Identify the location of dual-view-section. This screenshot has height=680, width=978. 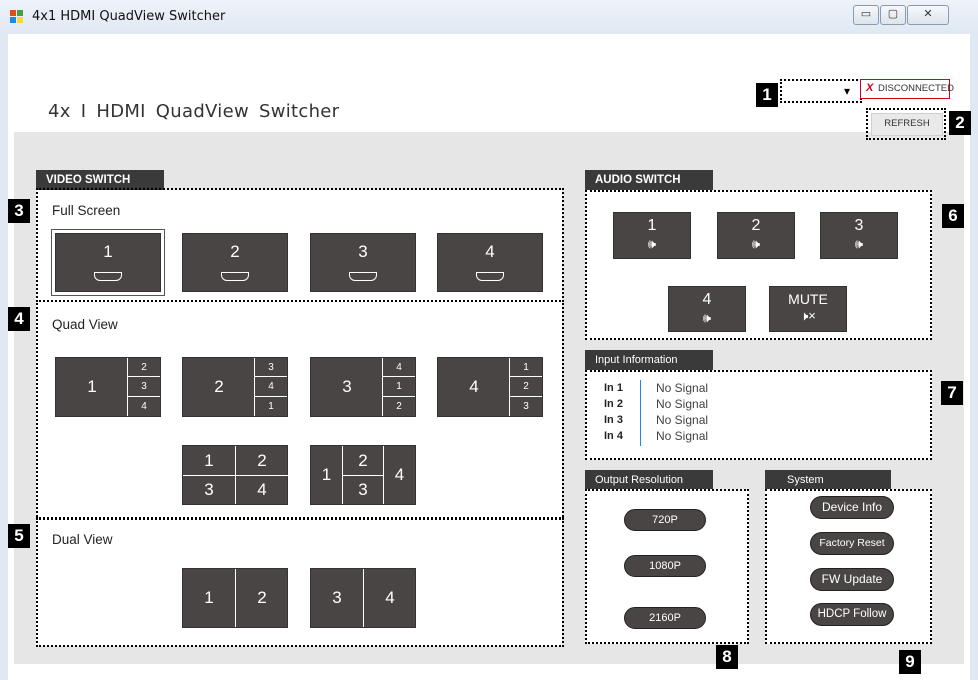
(300, 582).